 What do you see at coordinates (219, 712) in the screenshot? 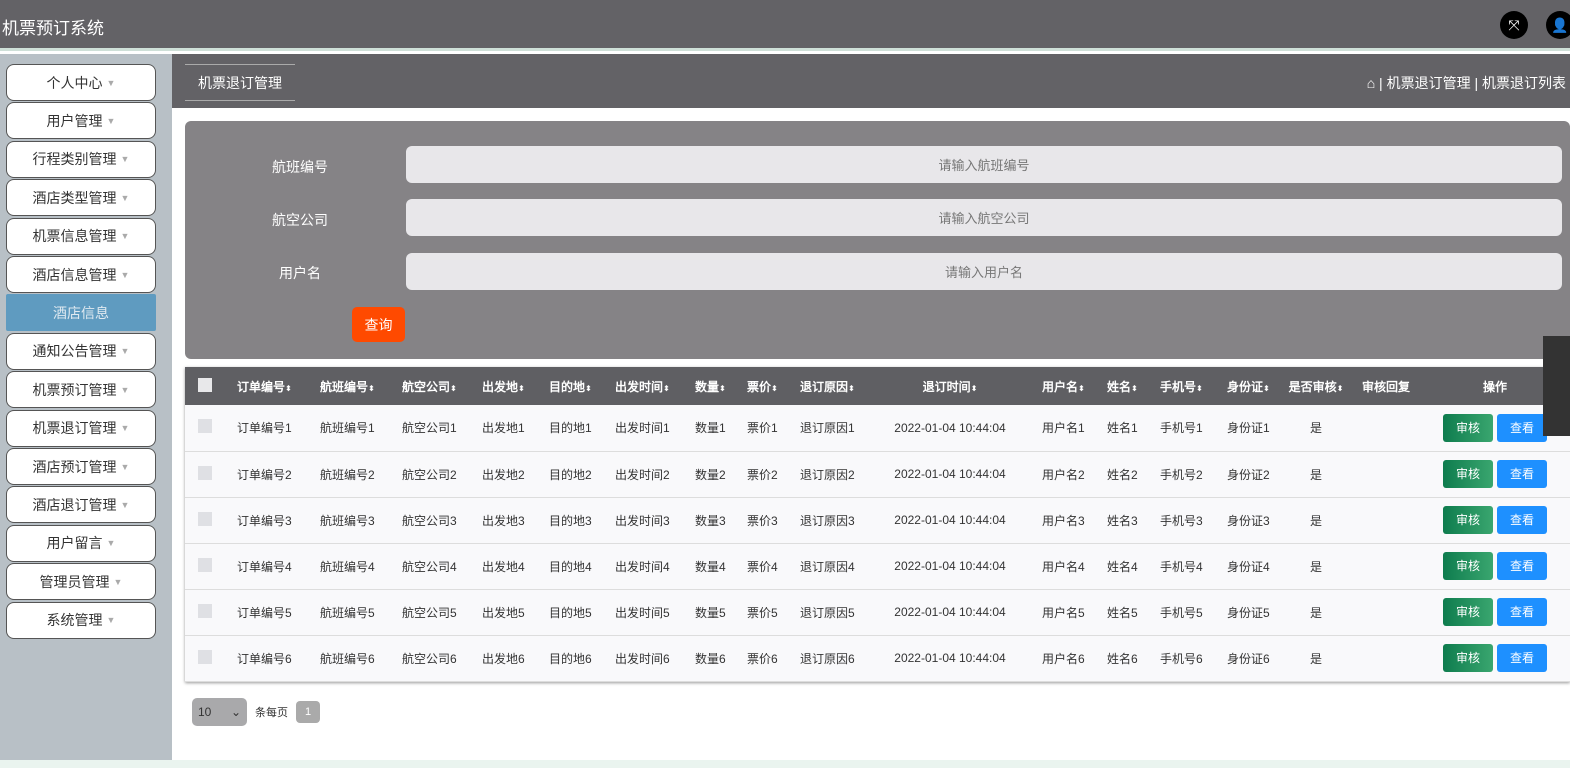
I see `page-size-select: 10 ⌄` at bounding box center [219, 712].